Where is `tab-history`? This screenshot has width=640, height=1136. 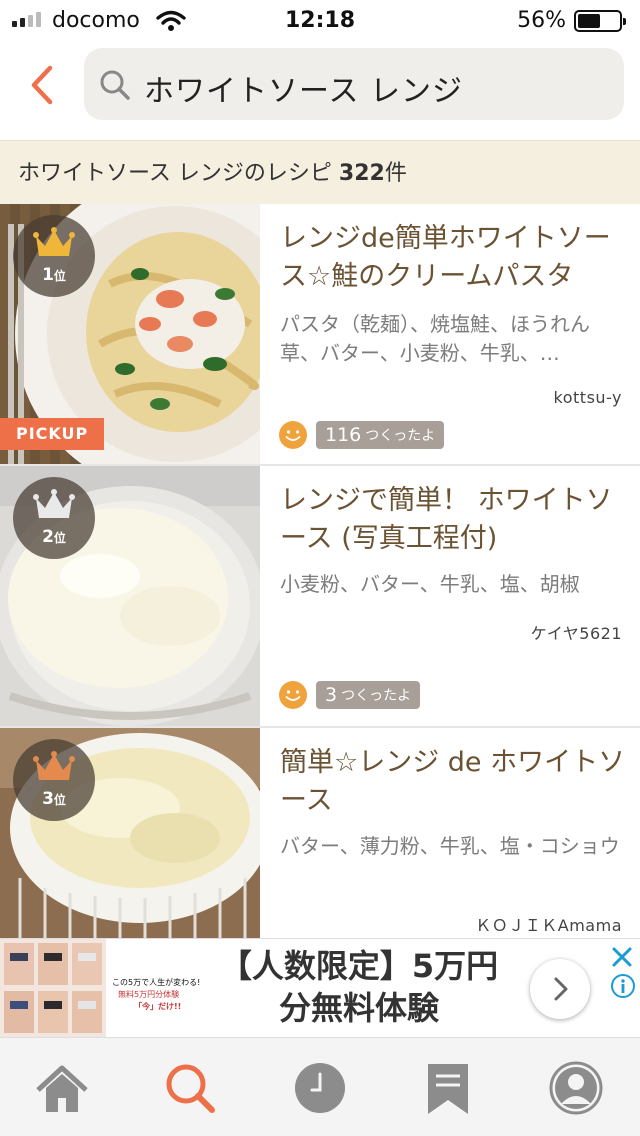 tab-history is located at coordinates (320, 1088).